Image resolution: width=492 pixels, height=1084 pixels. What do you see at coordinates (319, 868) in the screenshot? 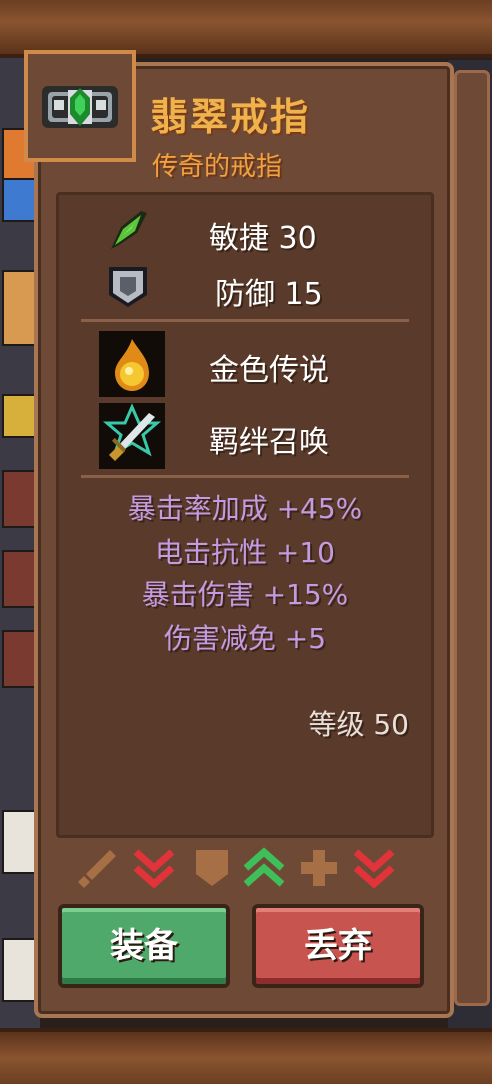
I see `plus-icon` at bounding box center [319, 868].